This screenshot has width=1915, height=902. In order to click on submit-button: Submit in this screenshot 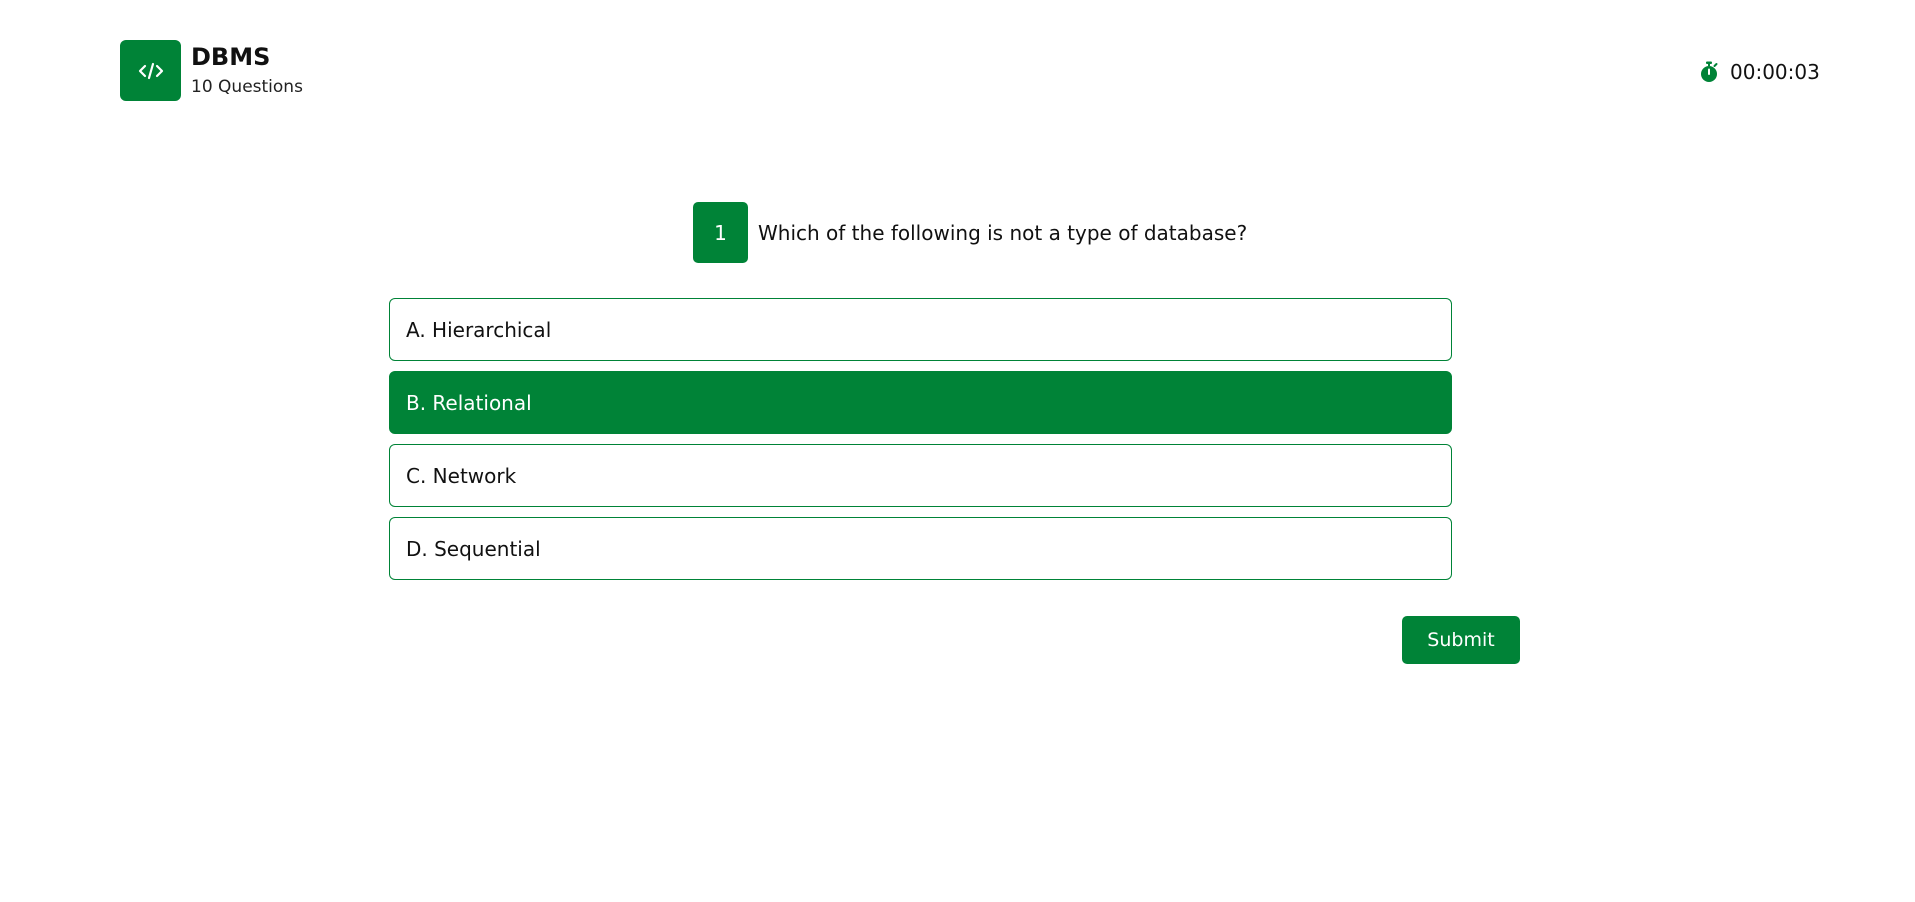, I will do `click(1461, 640)`.